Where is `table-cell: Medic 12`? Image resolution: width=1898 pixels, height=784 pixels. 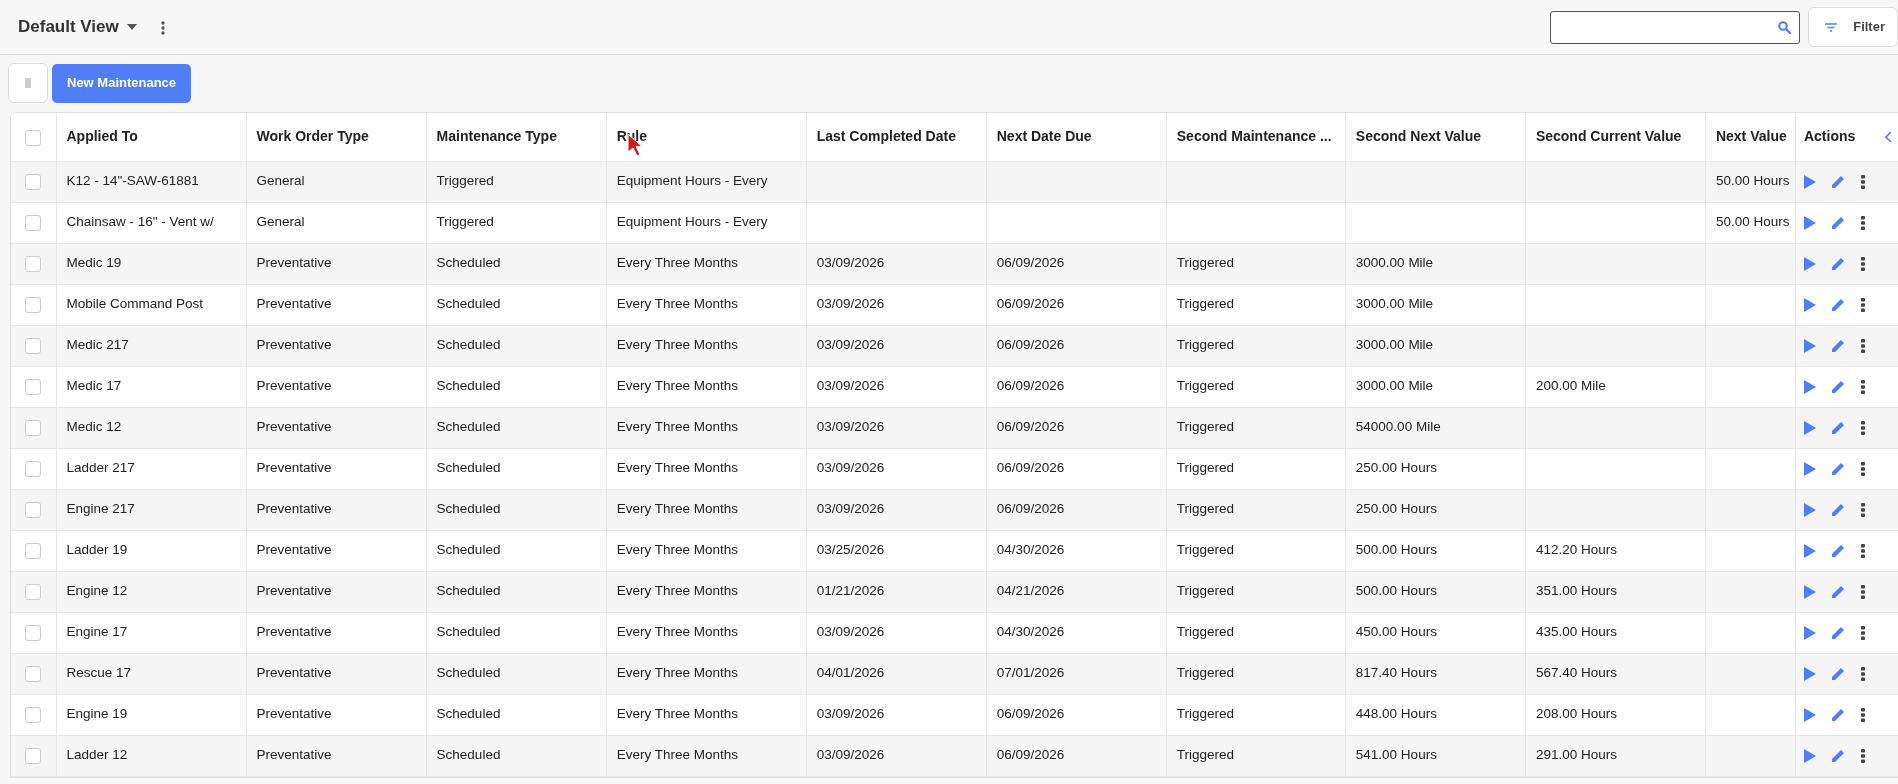
table-cell: Medic 12 is located at coordinates (151, 427).